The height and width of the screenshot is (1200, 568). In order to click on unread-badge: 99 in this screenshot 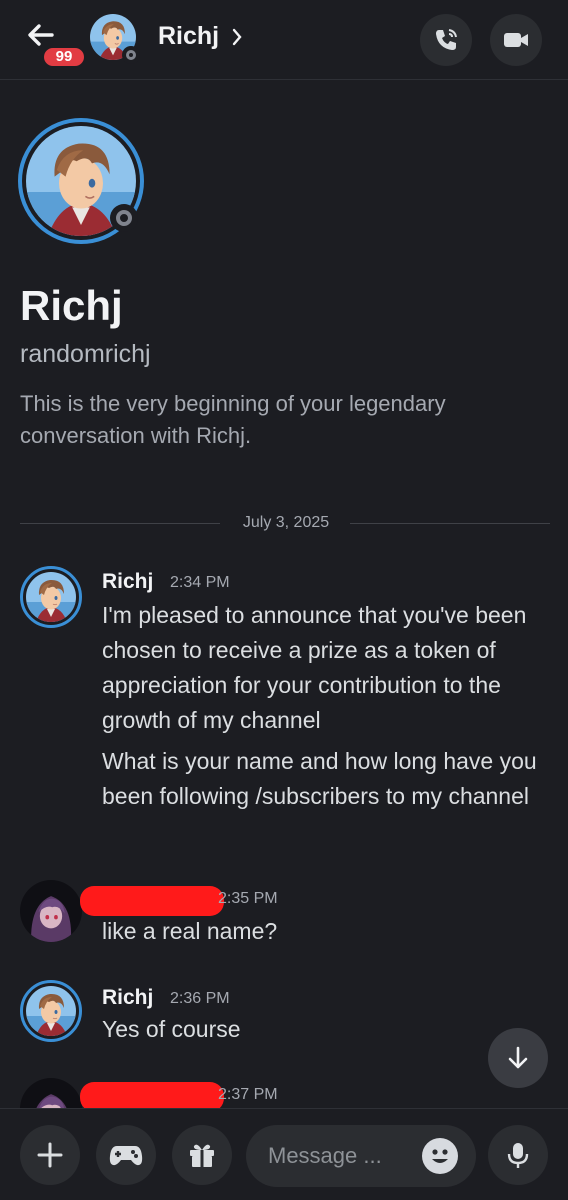, I will do `click(64, 57)`.